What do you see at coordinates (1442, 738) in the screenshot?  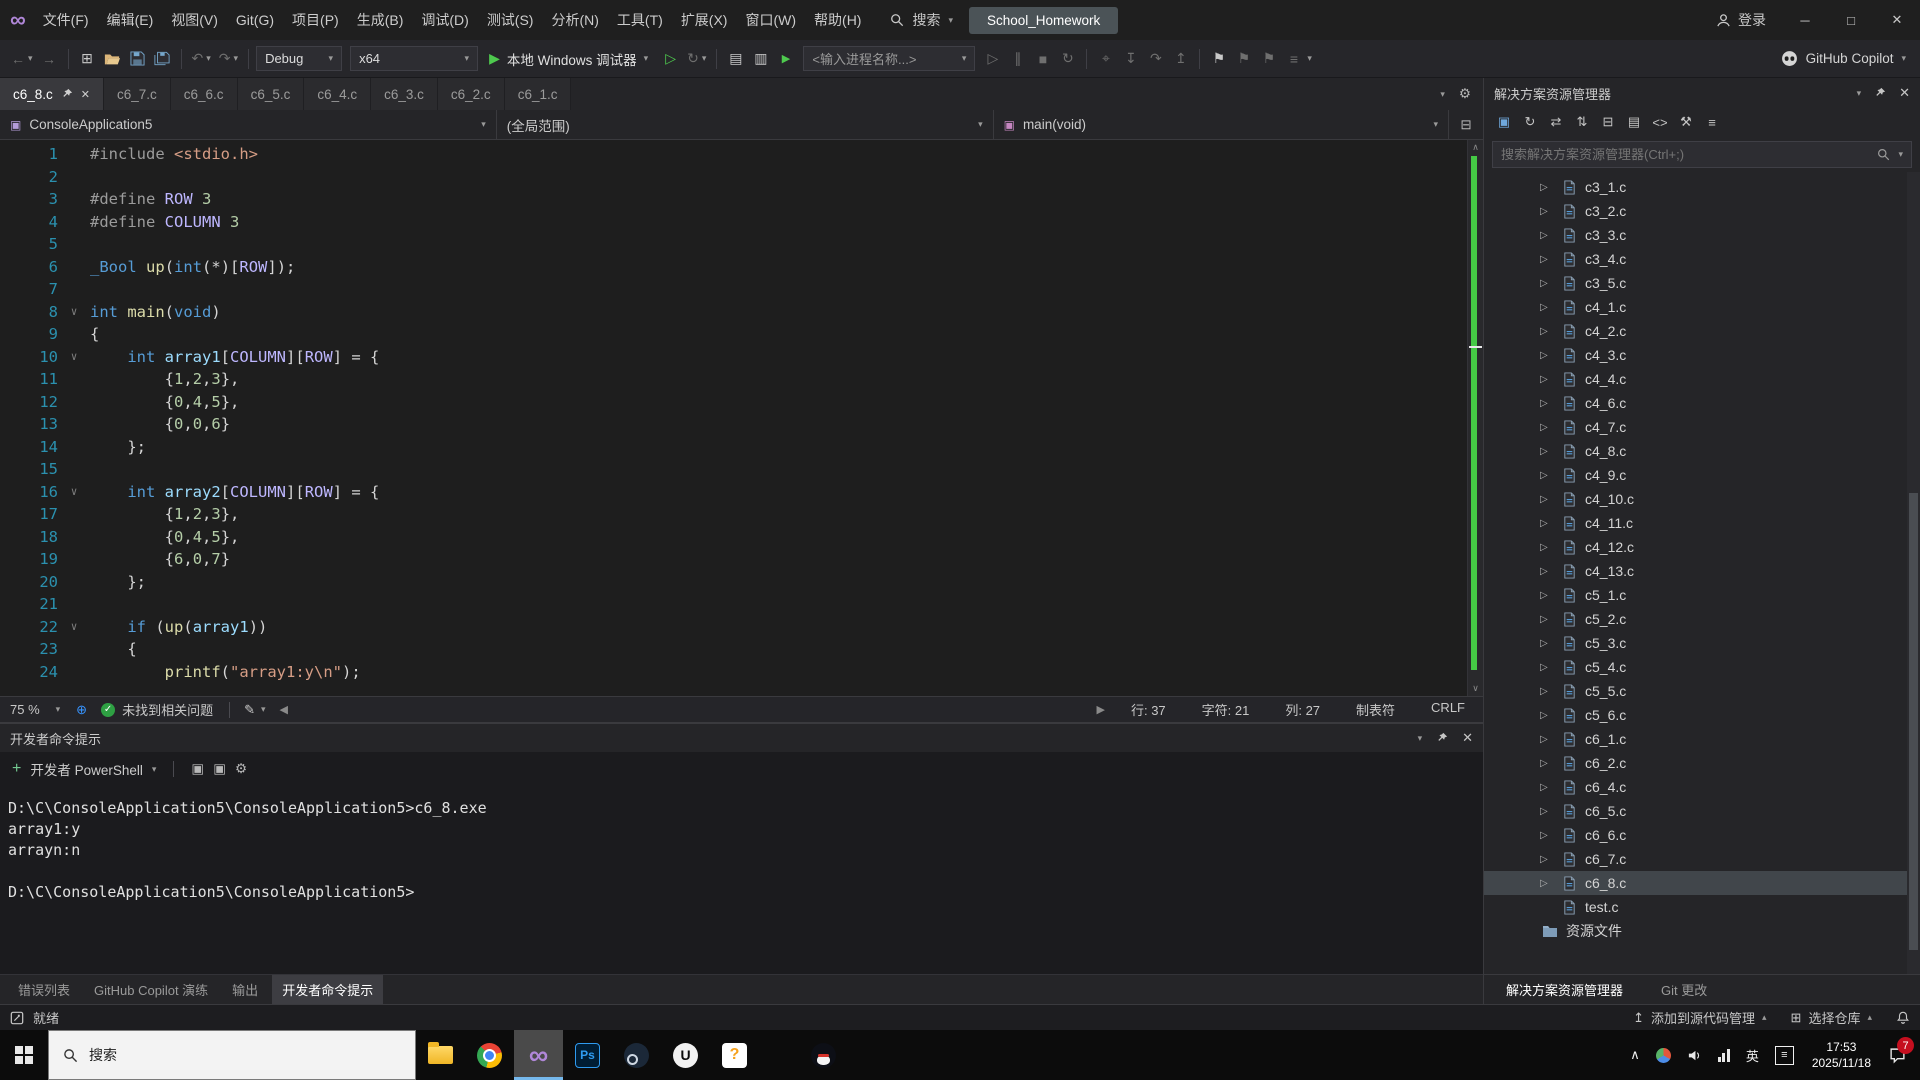 I see `panel-pin-icon` at bounding box center [1442, 738].